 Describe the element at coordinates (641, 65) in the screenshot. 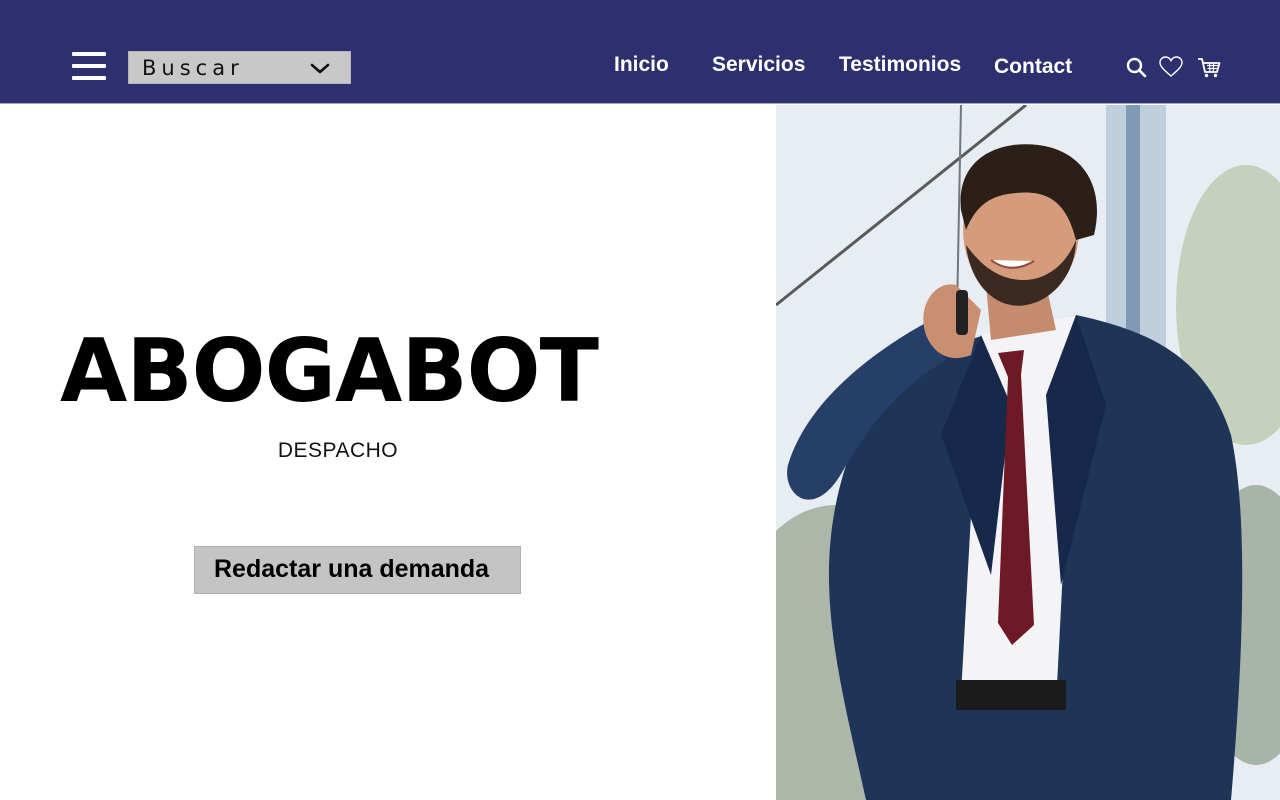

I see `nav-link-inicio: Inicio` at that location.